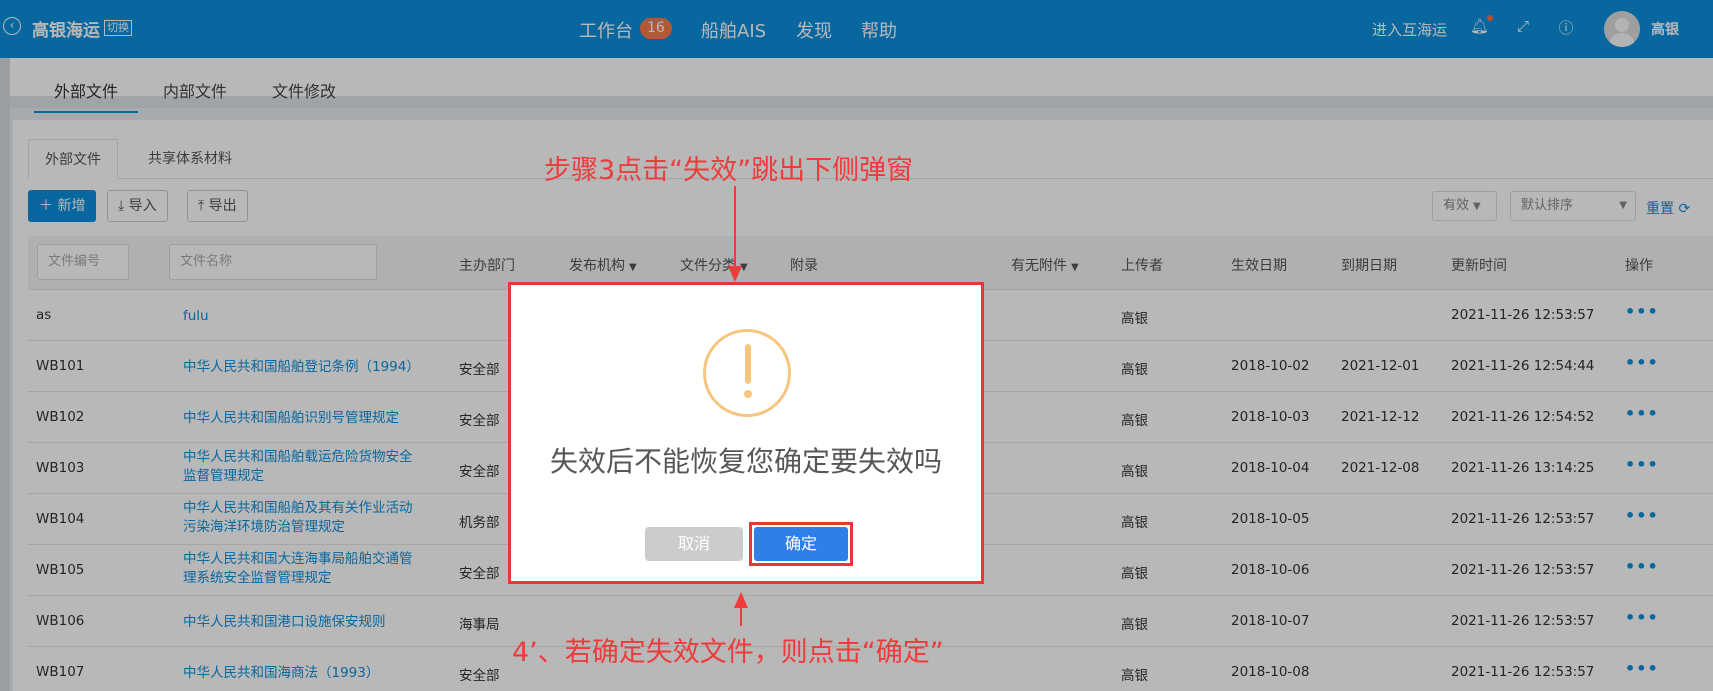  I want to click on annotation-arrow-up, so click(741, 616).